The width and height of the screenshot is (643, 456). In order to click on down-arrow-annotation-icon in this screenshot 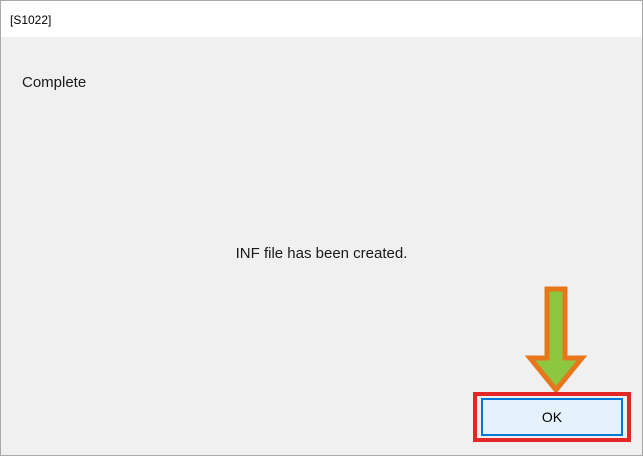, I will do `click(556, 340)`.